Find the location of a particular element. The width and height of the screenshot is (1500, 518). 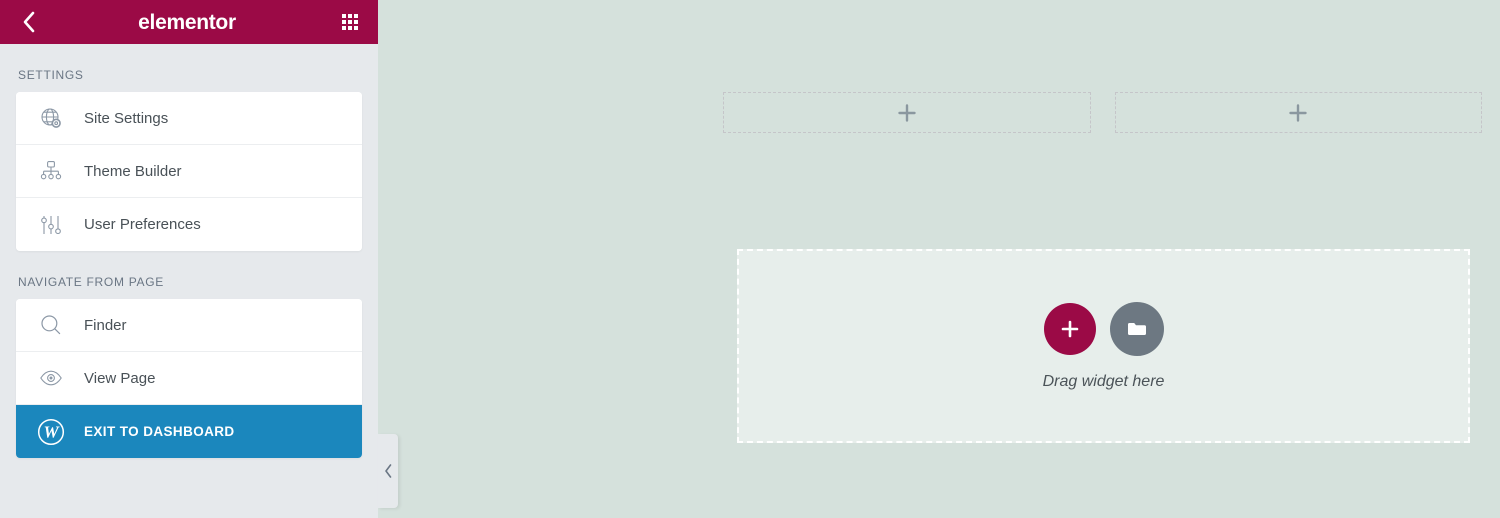

elementor-logo: elementor is located at coordinates (187, 22).